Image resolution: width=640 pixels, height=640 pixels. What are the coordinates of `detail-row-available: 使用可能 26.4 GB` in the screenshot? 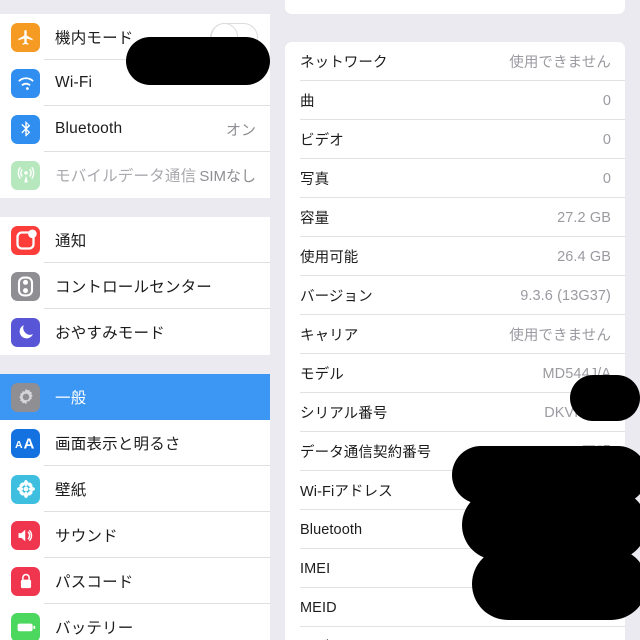 It's located at (455, 256).